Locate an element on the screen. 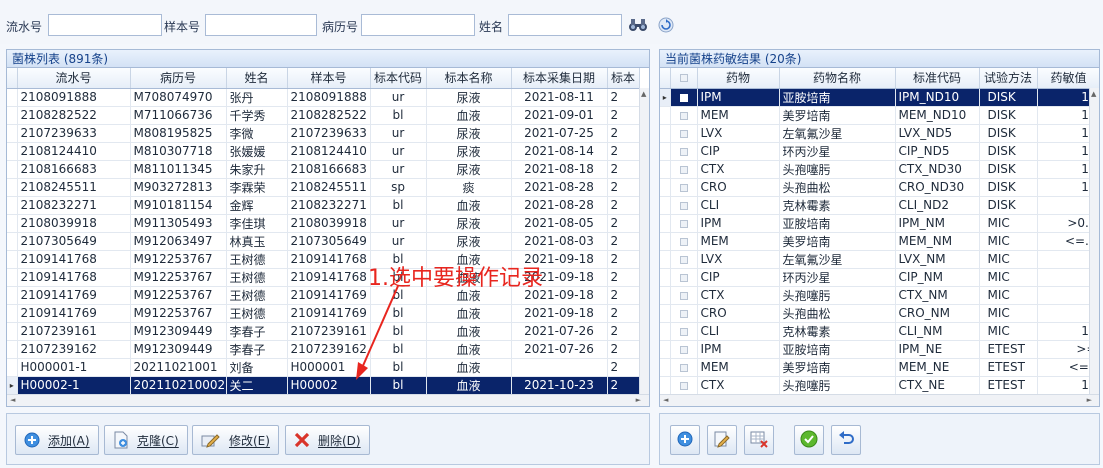  susceptibility-row: CIP环丙沙星CIP_ND5DISK14 is located at coordinates (879, 151).